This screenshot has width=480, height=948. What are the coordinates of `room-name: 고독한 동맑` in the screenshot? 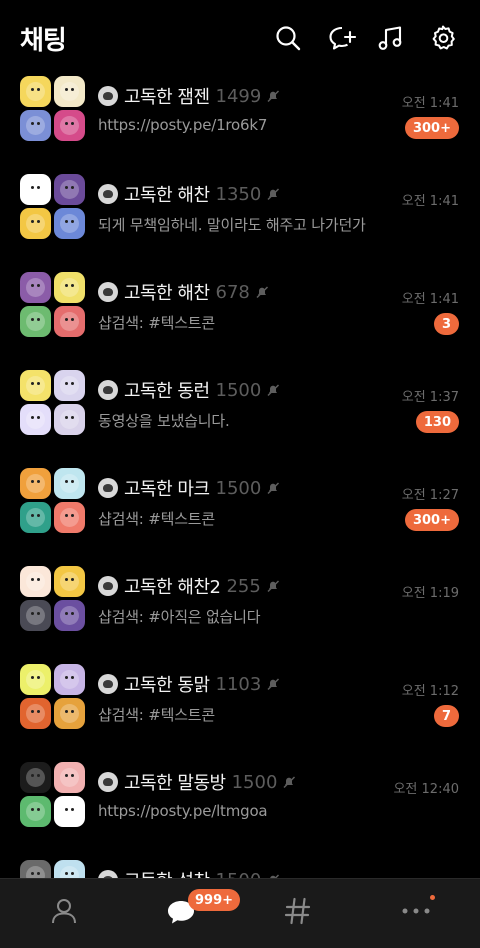 It's located at (167, 685).